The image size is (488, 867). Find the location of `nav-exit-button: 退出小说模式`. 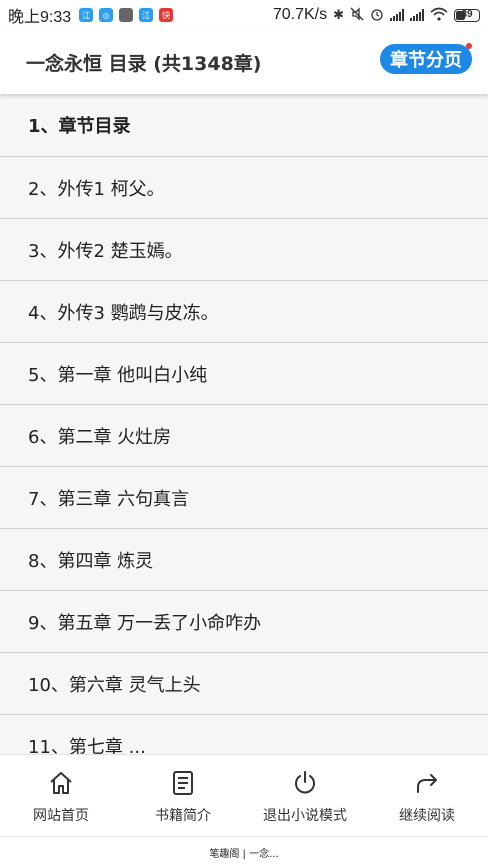

nav-exit-button: 退出小说模式 is located at coordinates (305, 796).